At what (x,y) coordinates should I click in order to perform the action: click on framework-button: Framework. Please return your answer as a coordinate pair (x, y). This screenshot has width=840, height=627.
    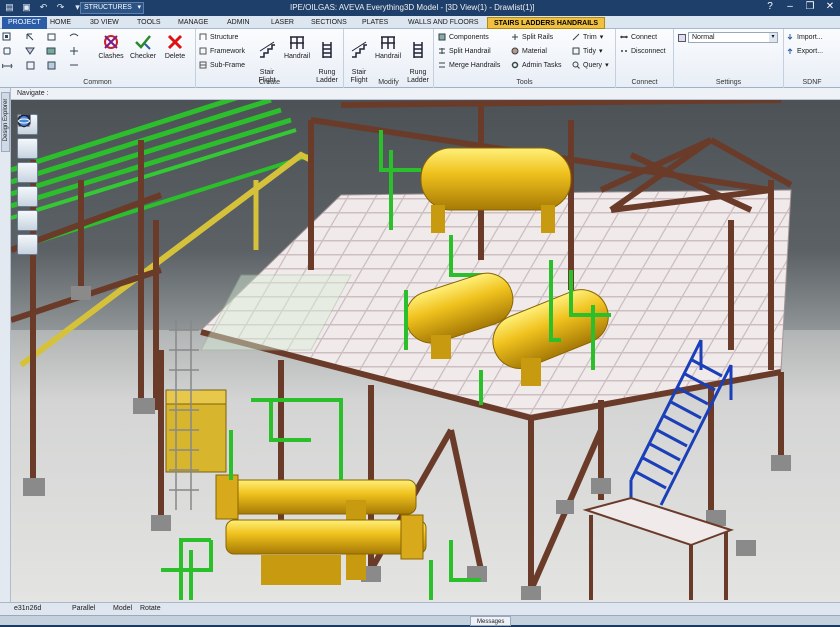
    Looking at the image, I should click on (222, 51).